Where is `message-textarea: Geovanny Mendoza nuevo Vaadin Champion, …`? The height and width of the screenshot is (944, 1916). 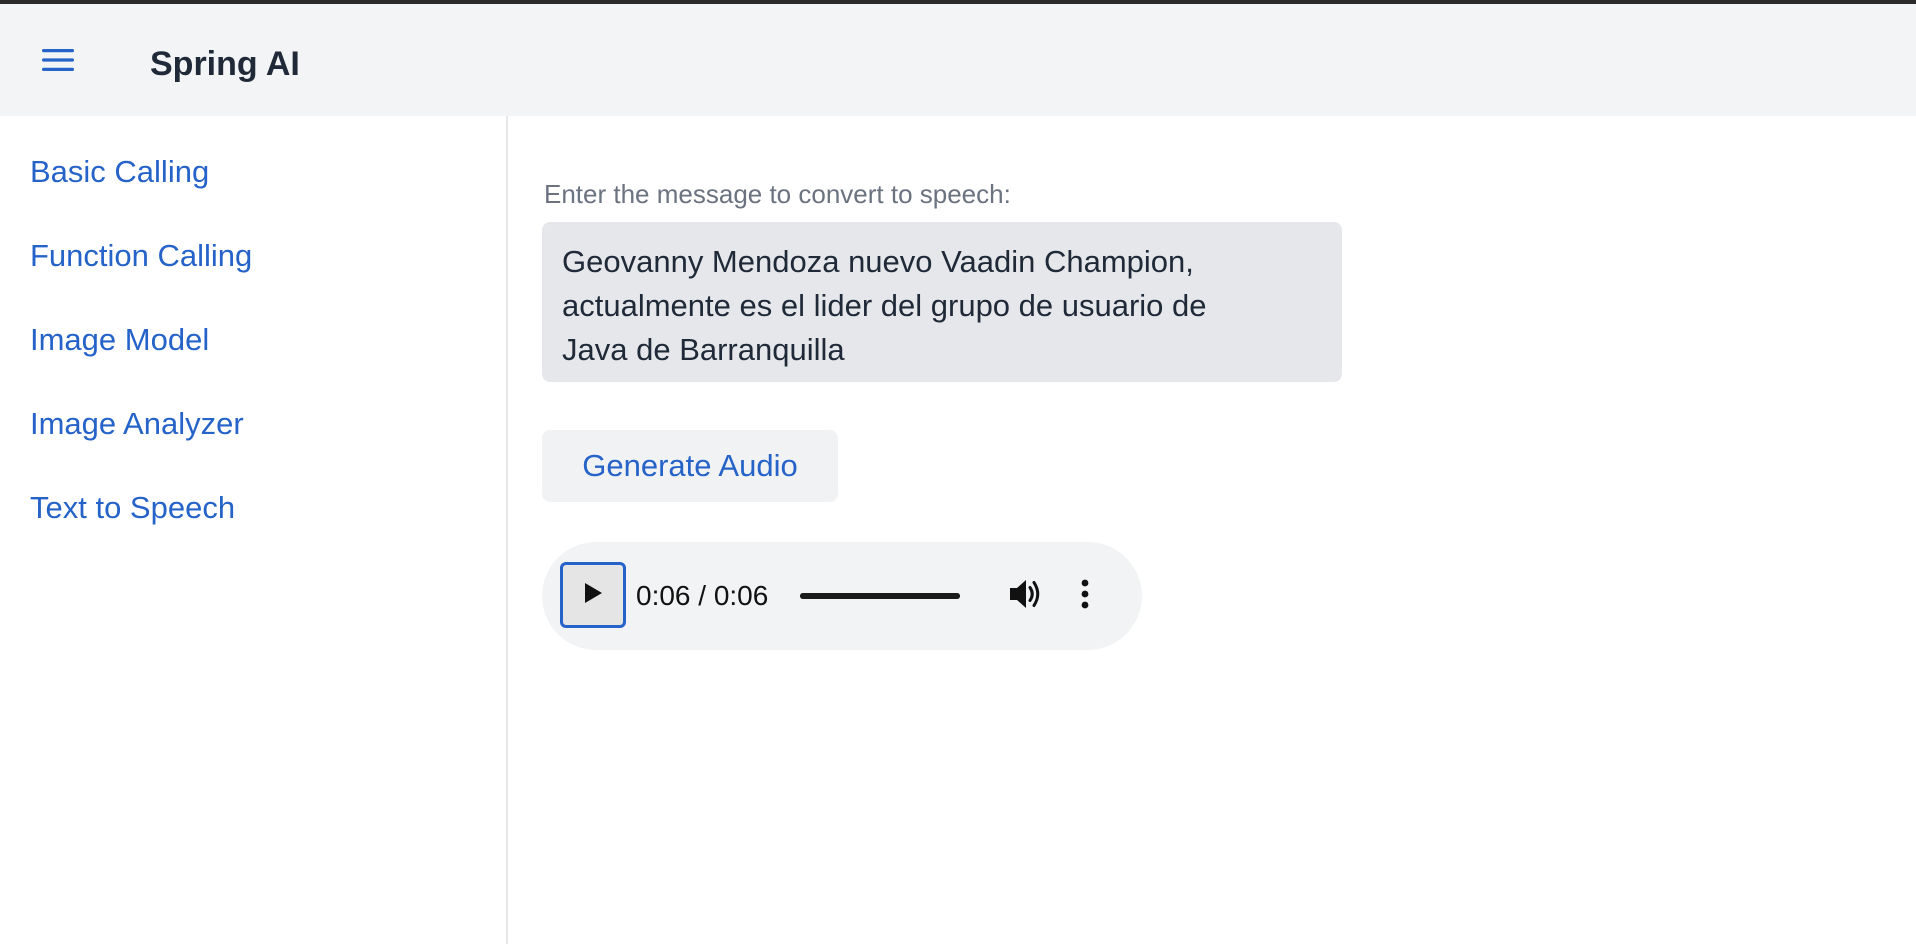 message-textarea: Geovanny Mendoza nuevo Vaadin Champion, … is located at coordinates (942, 302).